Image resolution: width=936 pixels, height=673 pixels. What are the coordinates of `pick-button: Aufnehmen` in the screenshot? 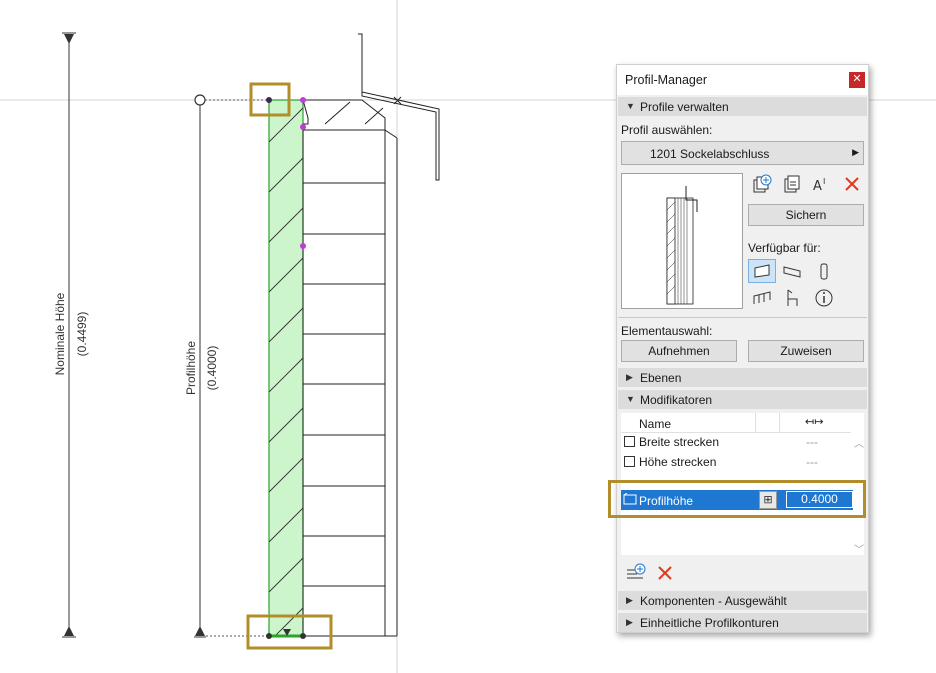 It's located at (679, 351).